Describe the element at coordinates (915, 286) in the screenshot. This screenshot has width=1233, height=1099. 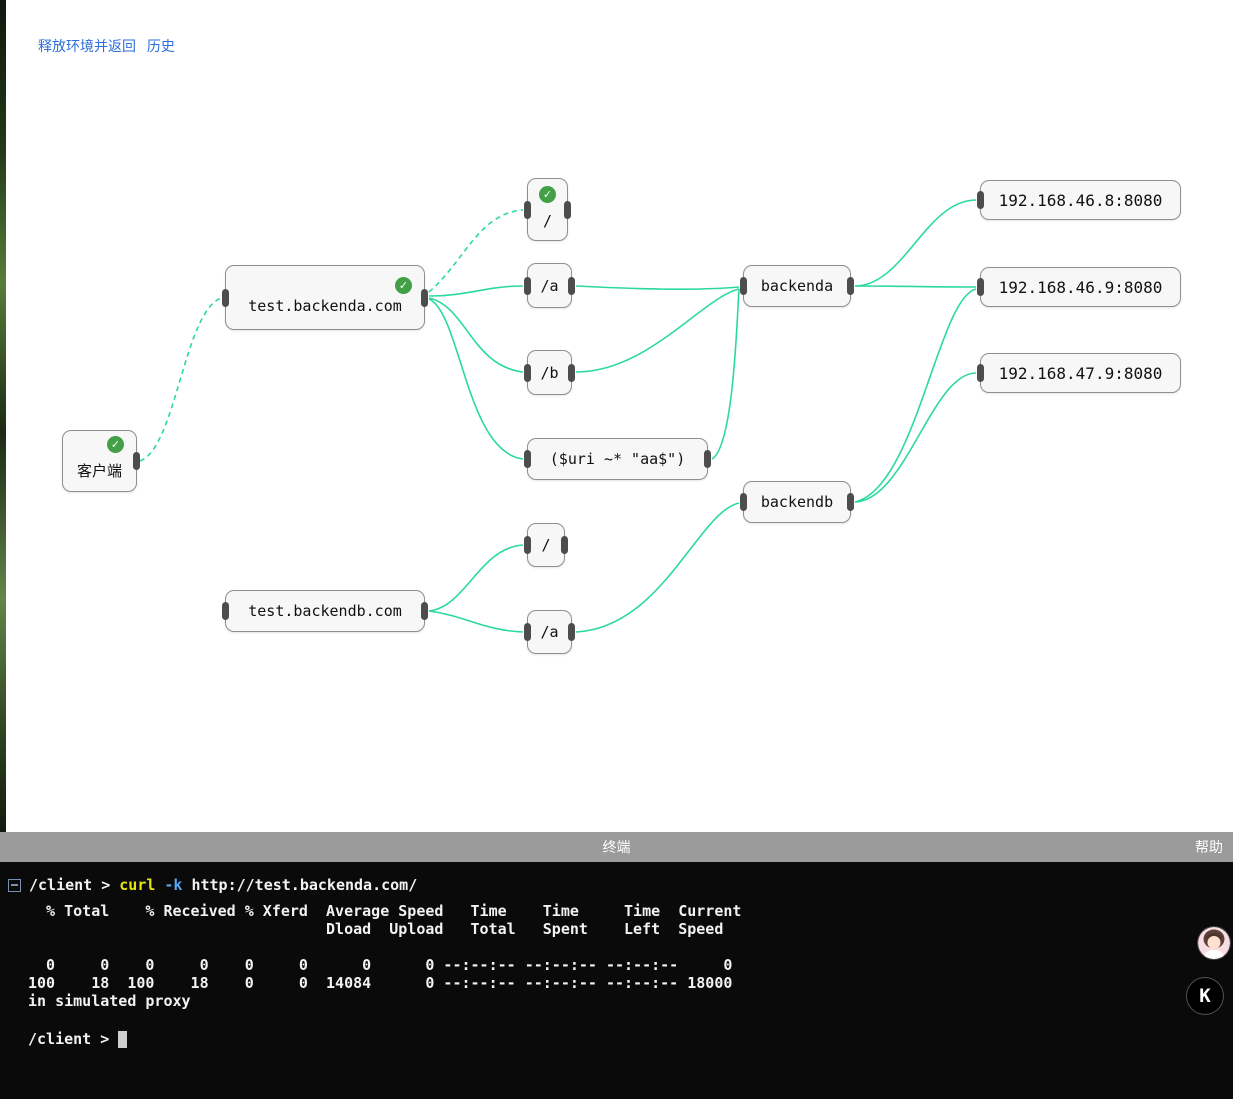
I see `edge-backenda-server2` at that location.